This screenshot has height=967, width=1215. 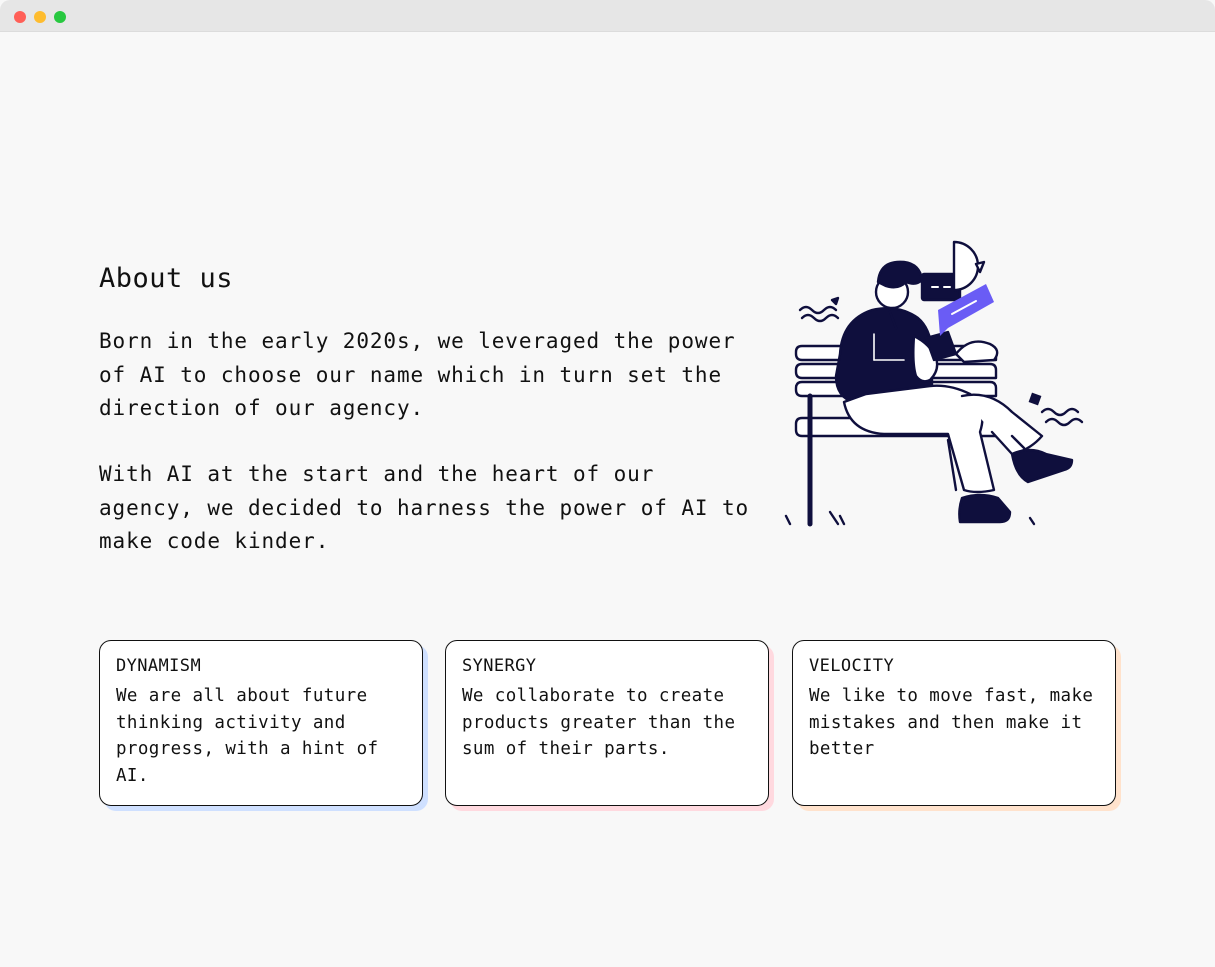 I want to click on about-heading: About us, so click(x=166, y=278).